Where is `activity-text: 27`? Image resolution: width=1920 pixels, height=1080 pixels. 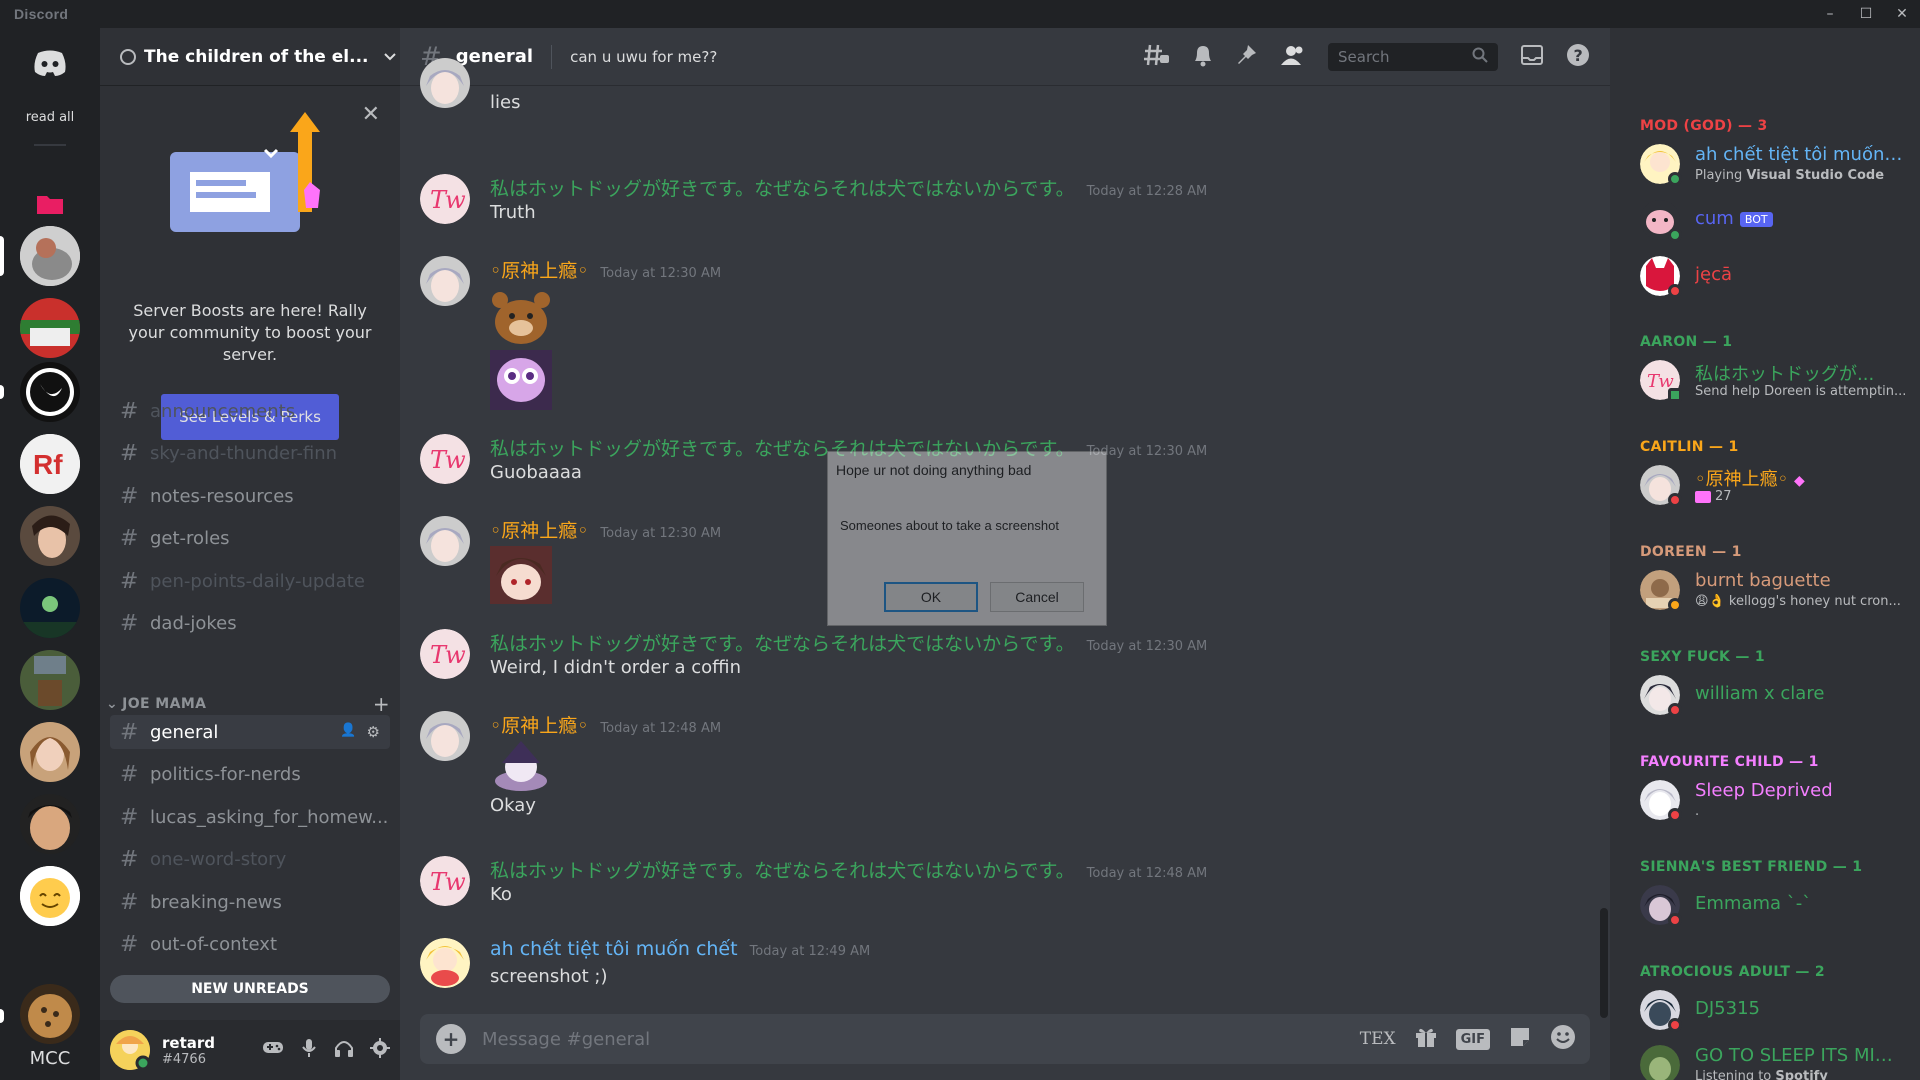 activity-text: 27 is located at coordinates (1723, 496).